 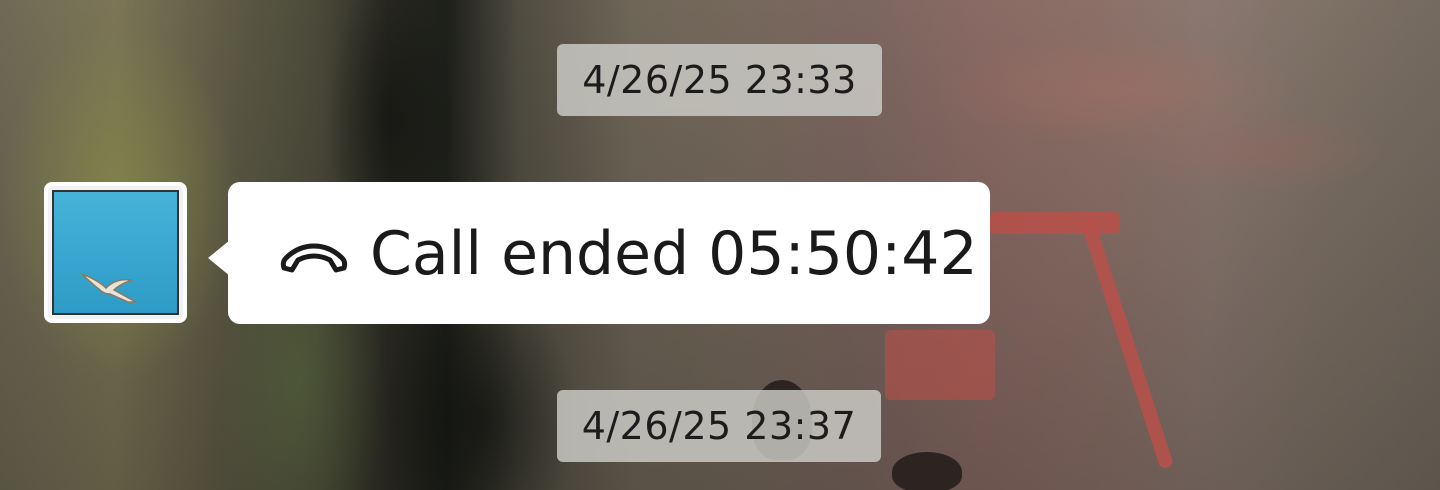 I want to click on date-separator: 4/26/25 23:37, so click(x=719, y=426).